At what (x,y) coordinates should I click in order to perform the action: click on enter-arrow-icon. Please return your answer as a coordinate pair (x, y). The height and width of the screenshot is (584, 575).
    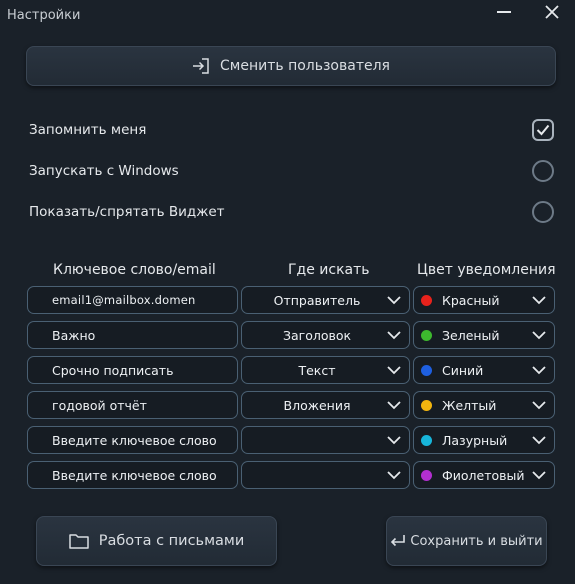
    Looking at the image, I should click on (398, 541).